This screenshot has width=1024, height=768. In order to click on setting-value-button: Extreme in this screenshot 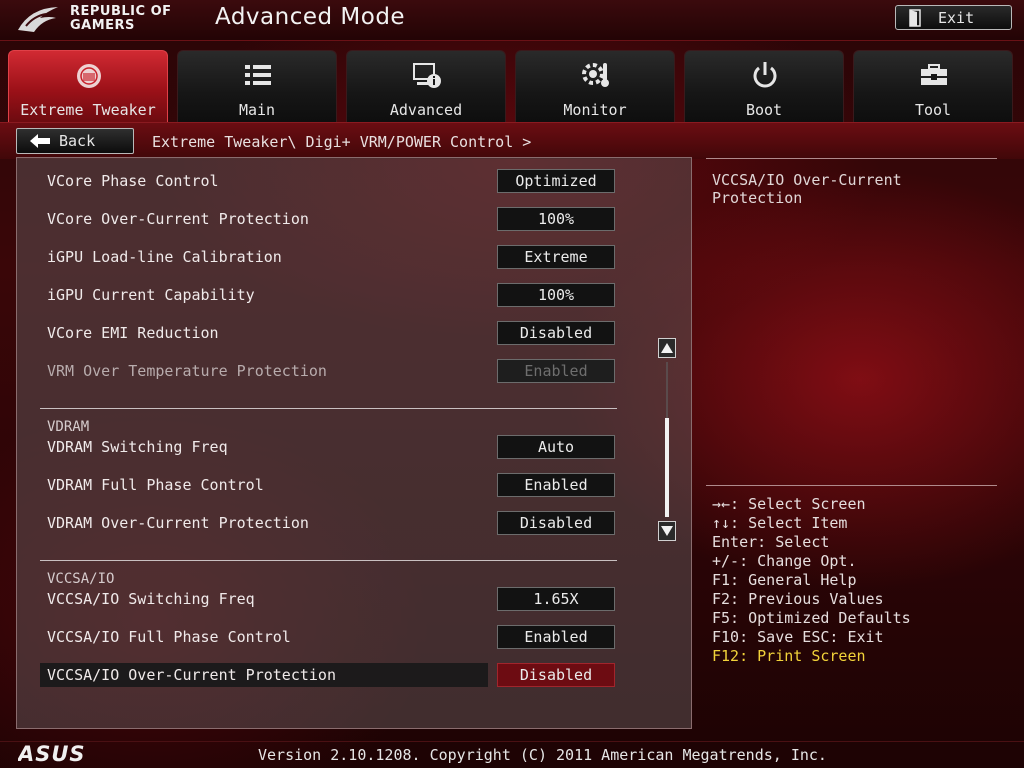, I will do `click(556, 257)`.